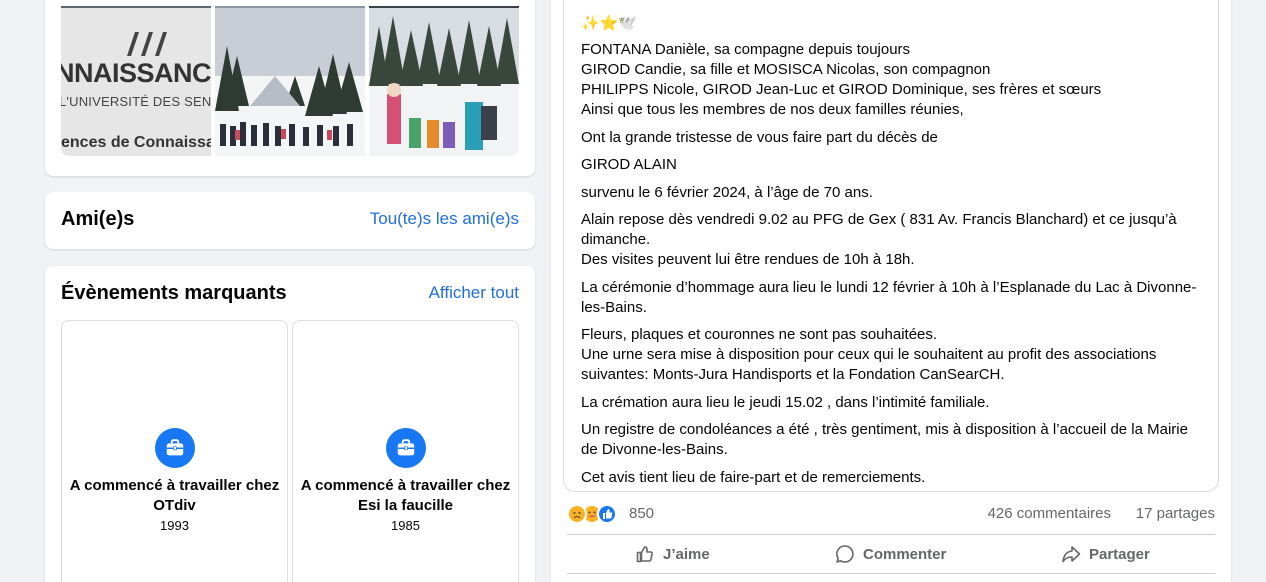 The height and width of the screenshot is (582, 1266). I want to click on photo-bottom-text: ences de Connaissa, so click(136, 142).